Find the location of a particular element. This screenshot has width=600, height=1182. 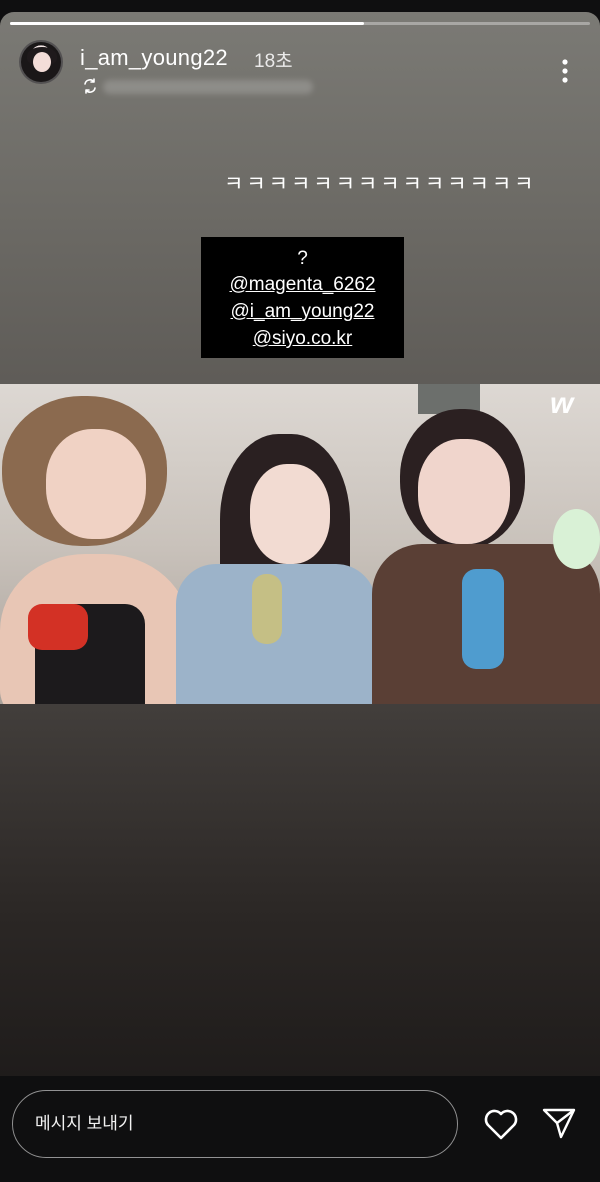

story-progress-bar is located at coordinates (300, 23).